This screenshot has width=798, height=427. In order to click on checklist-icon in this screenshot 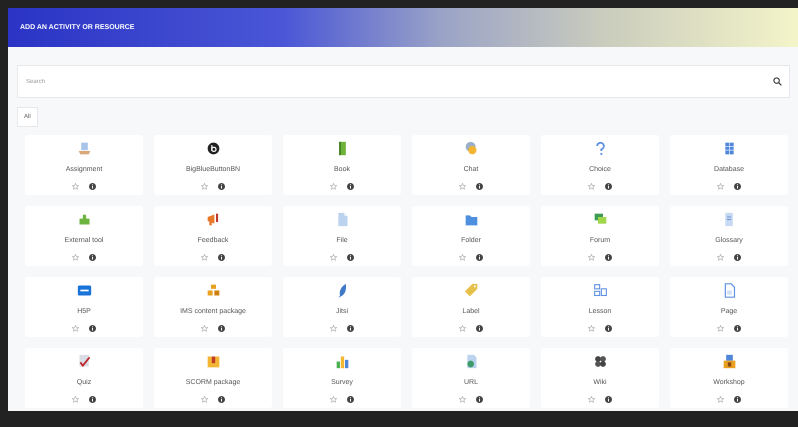, I will do `click(84, 361)`.